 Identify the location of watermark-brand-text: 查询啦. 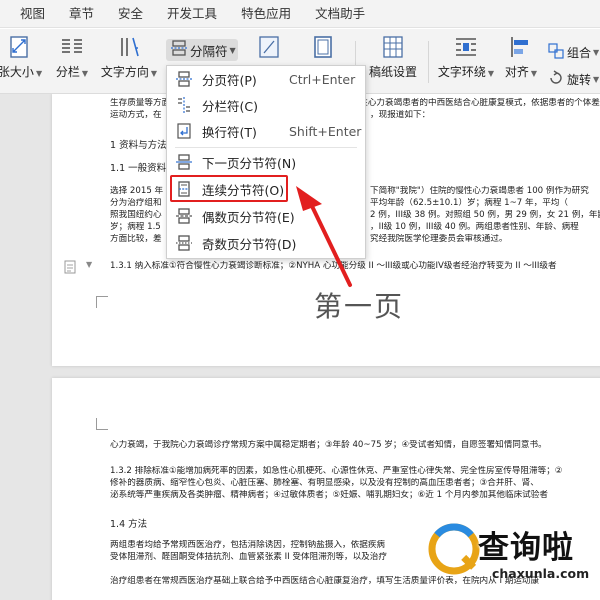
(526, 548).